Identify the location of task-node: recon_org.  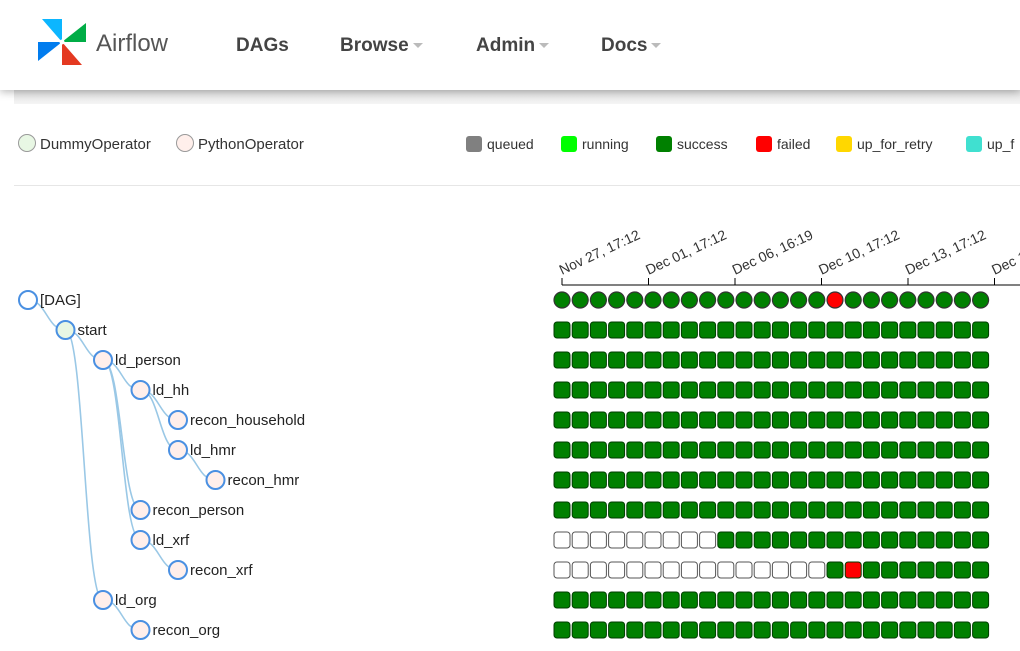
(175, 630).